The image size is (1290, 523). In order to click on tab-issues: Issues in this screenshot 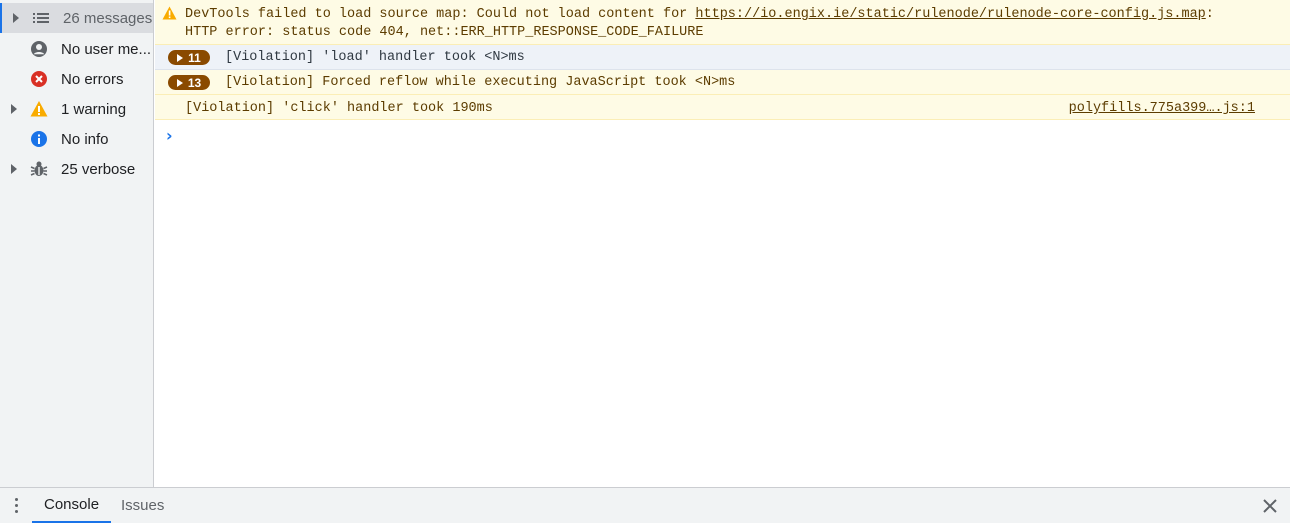, I will do `click(142, 505)`.